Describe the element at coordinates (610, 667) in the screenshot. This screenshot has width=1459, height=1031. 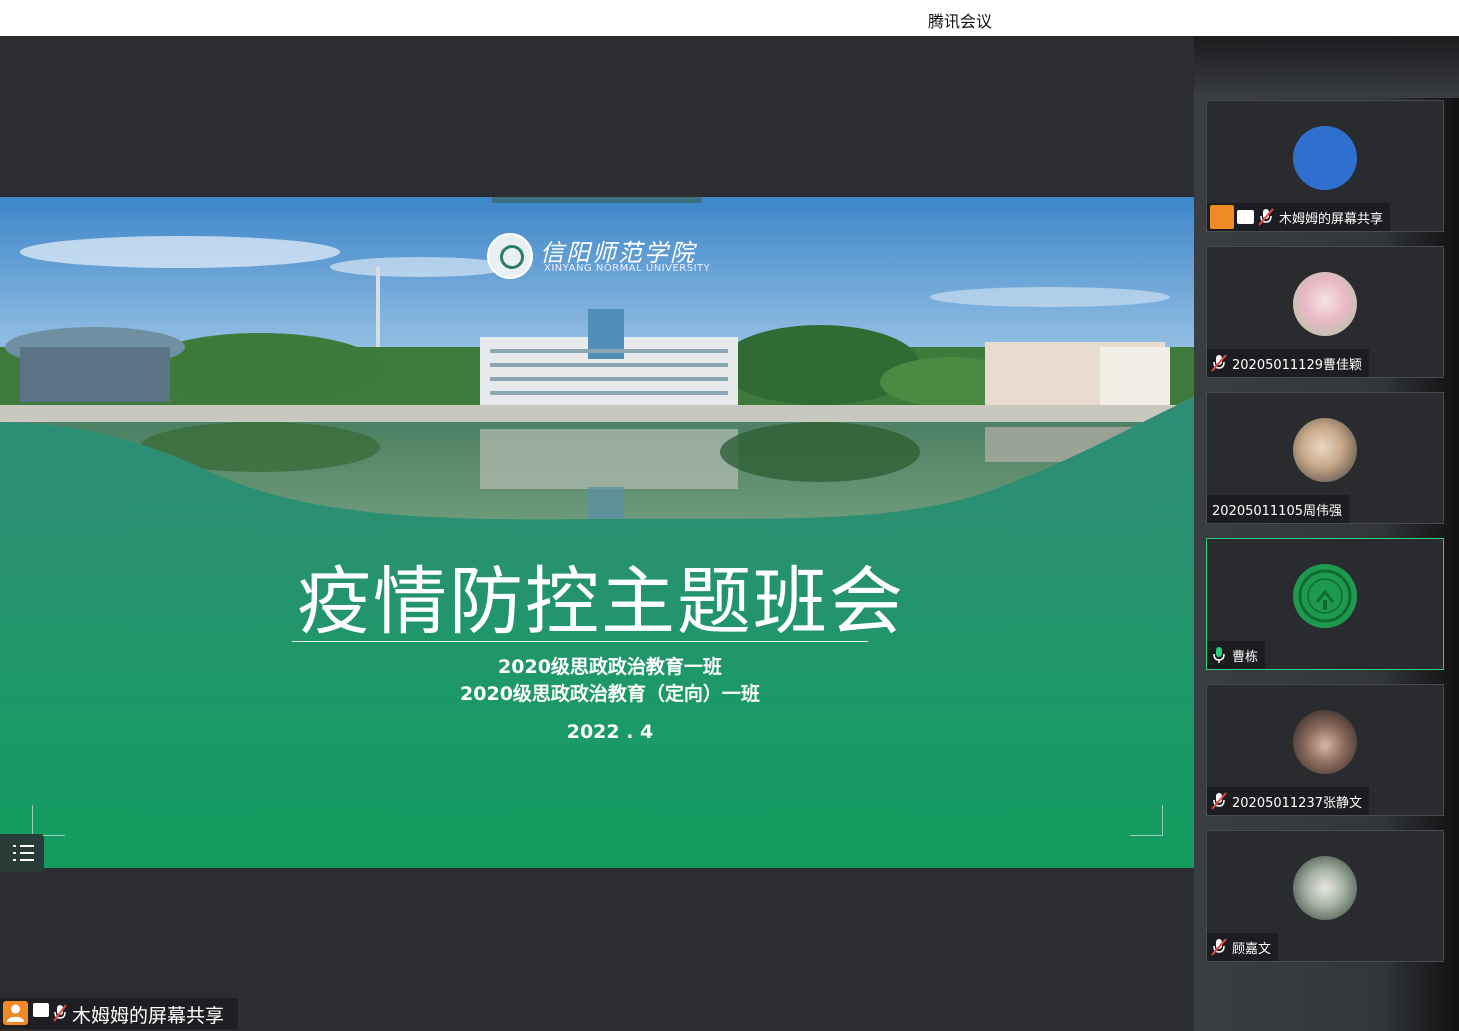
I see `slide-subtitle-1: 2020级思政政治教育一班` at that location.